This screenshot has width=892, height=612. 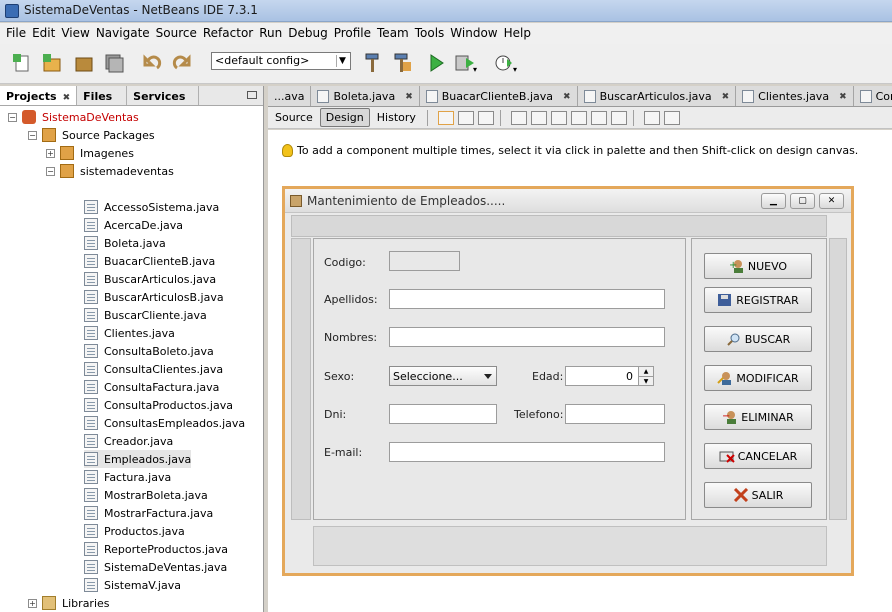 I want to click on new-file-icon, so click(x=22, y=63).